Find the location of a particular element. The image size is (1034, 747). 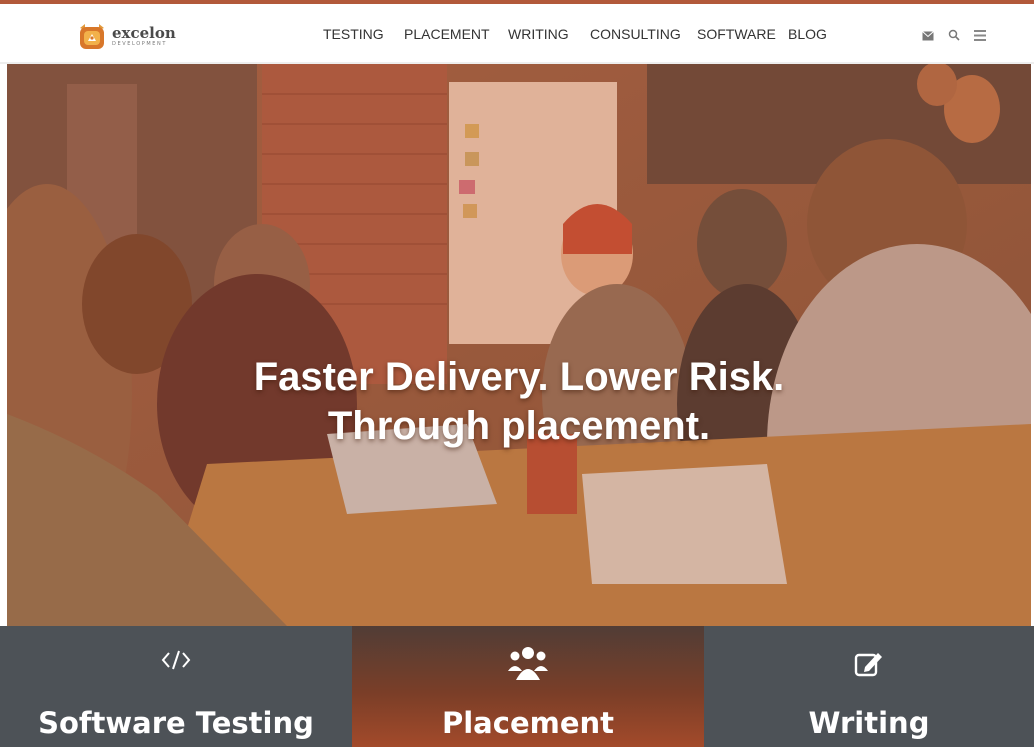

mail-icon is located at coordinates (928, 37).